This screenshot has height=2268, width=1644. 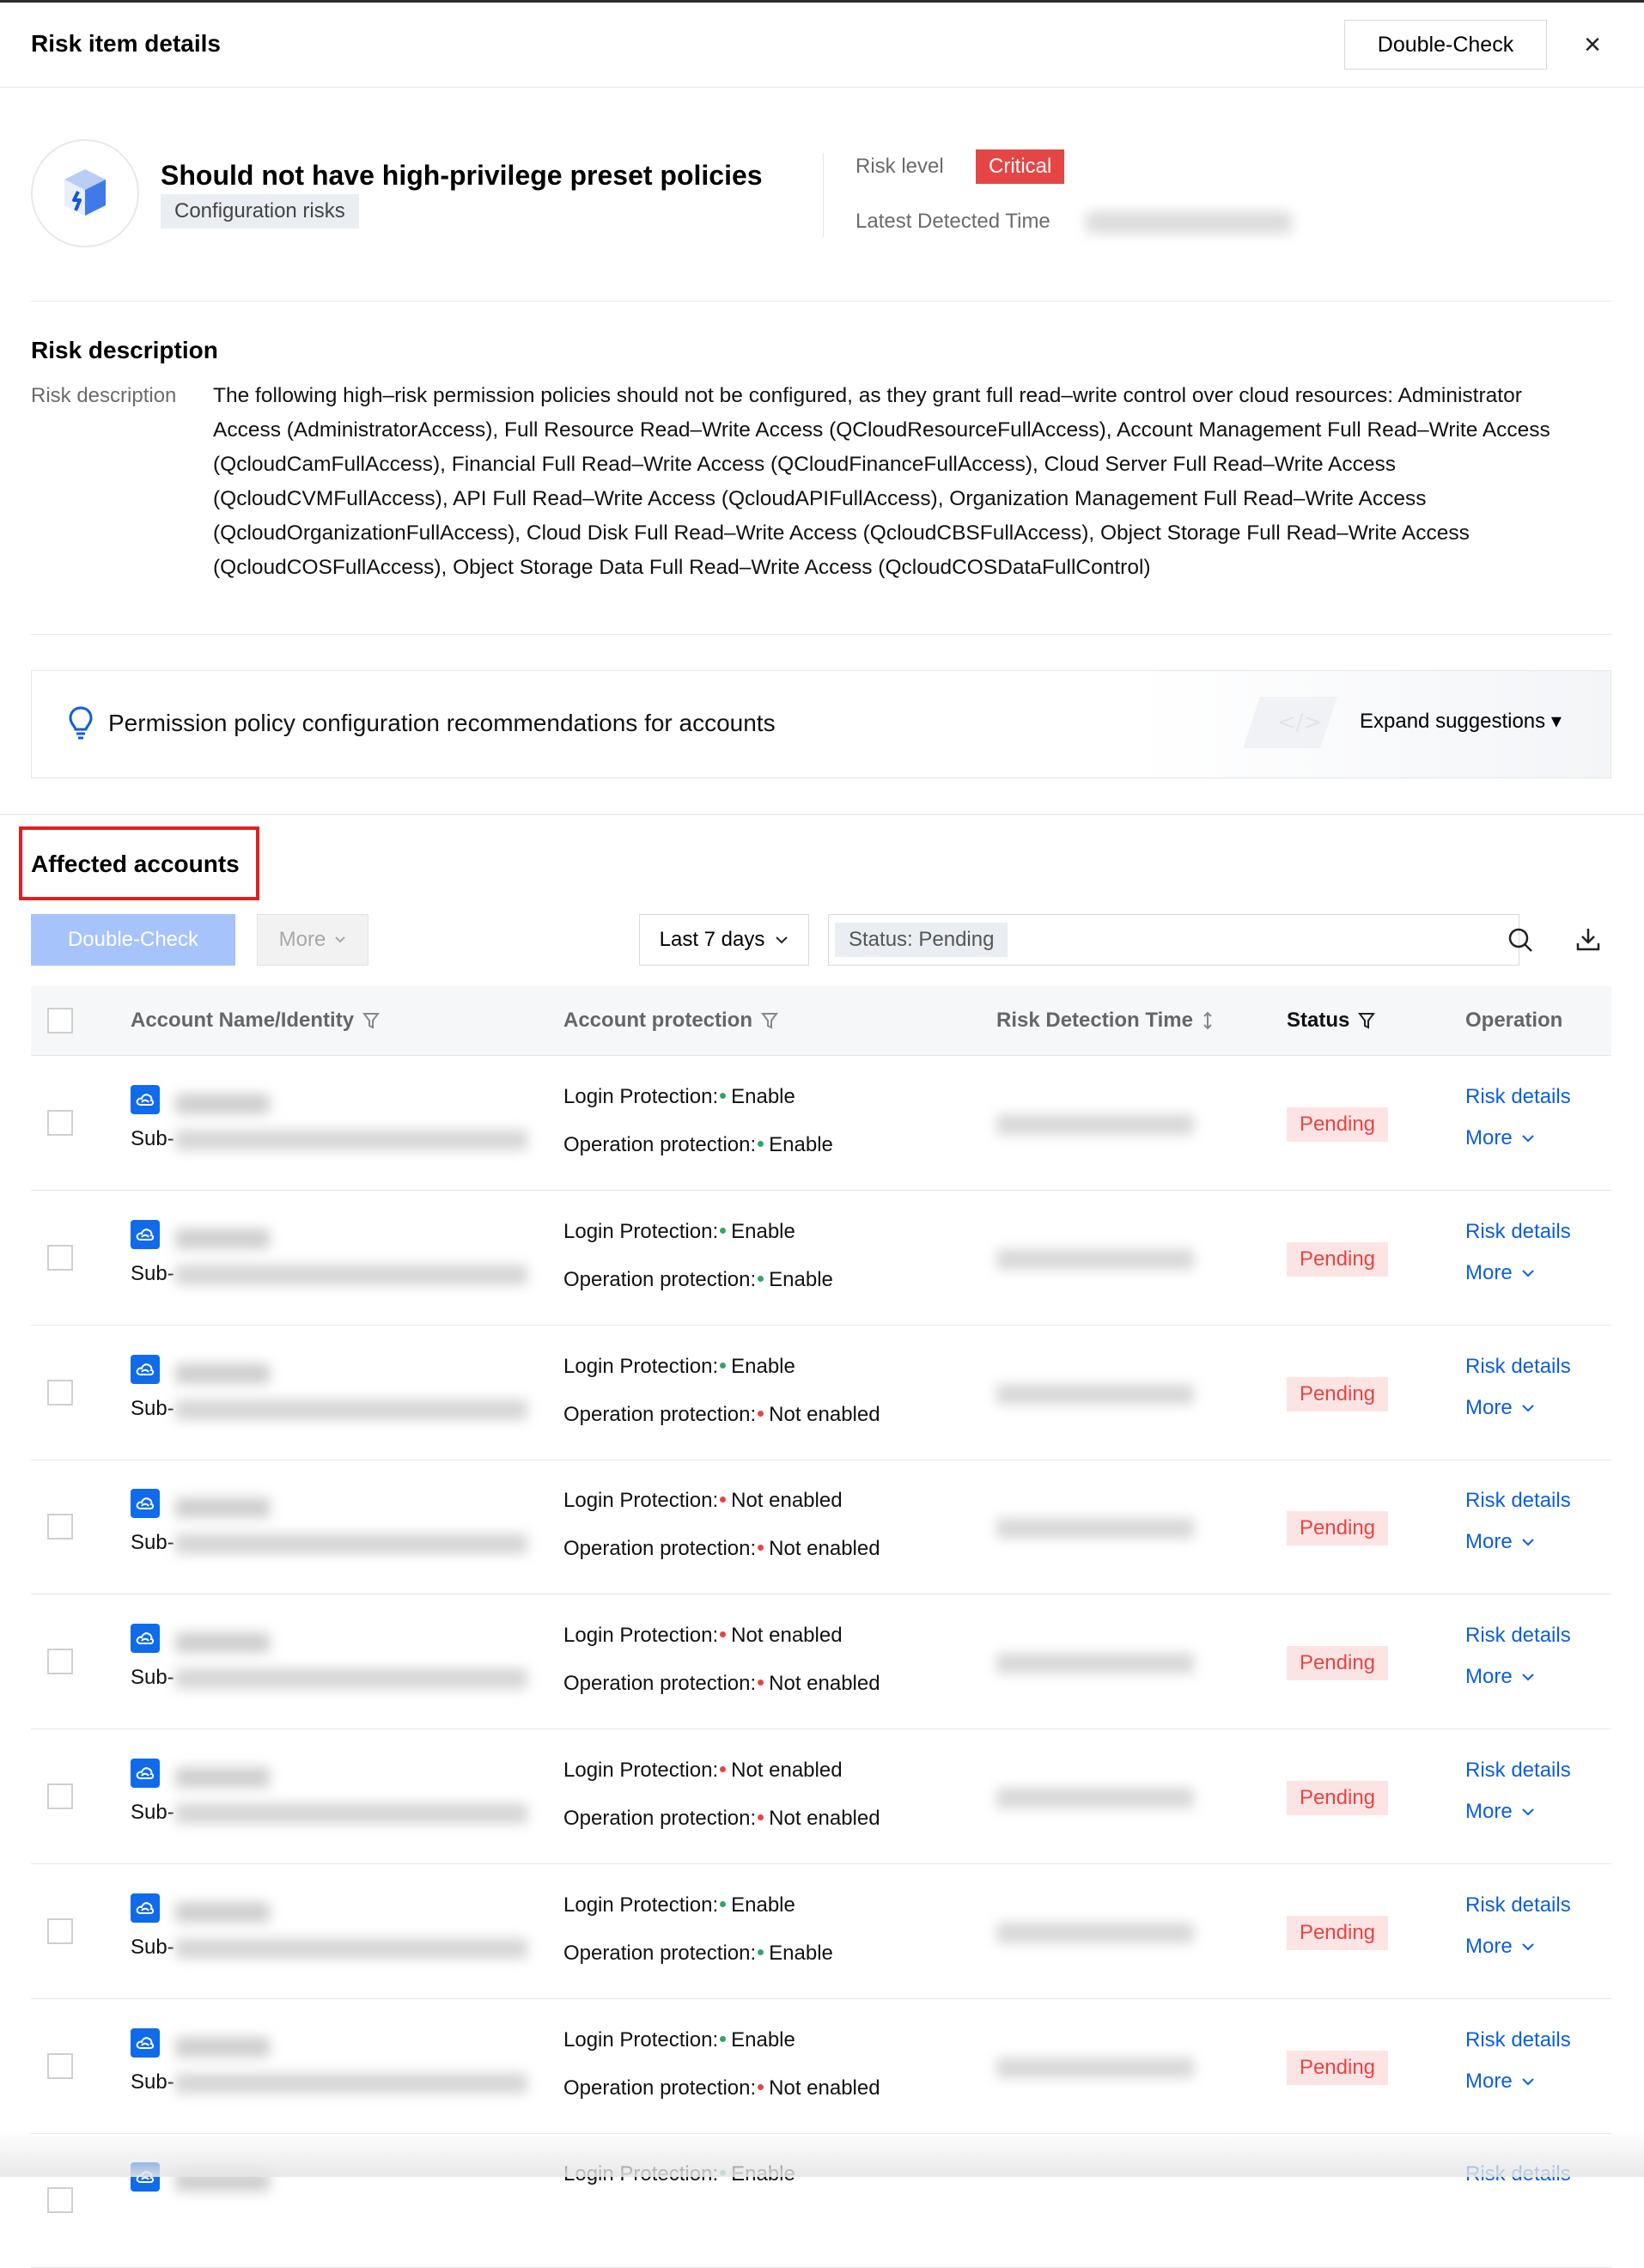 I want to click on status-filter-tag: Status: Pending, so click(x=922, y=940).